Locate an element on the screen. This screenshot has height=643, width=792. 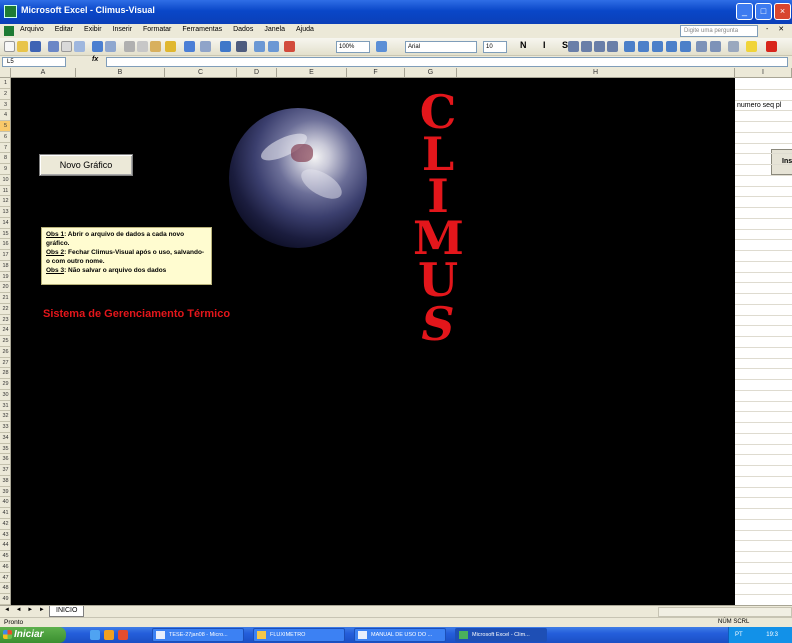
decrease-decimal-icon is located at coordinates (685, 46).